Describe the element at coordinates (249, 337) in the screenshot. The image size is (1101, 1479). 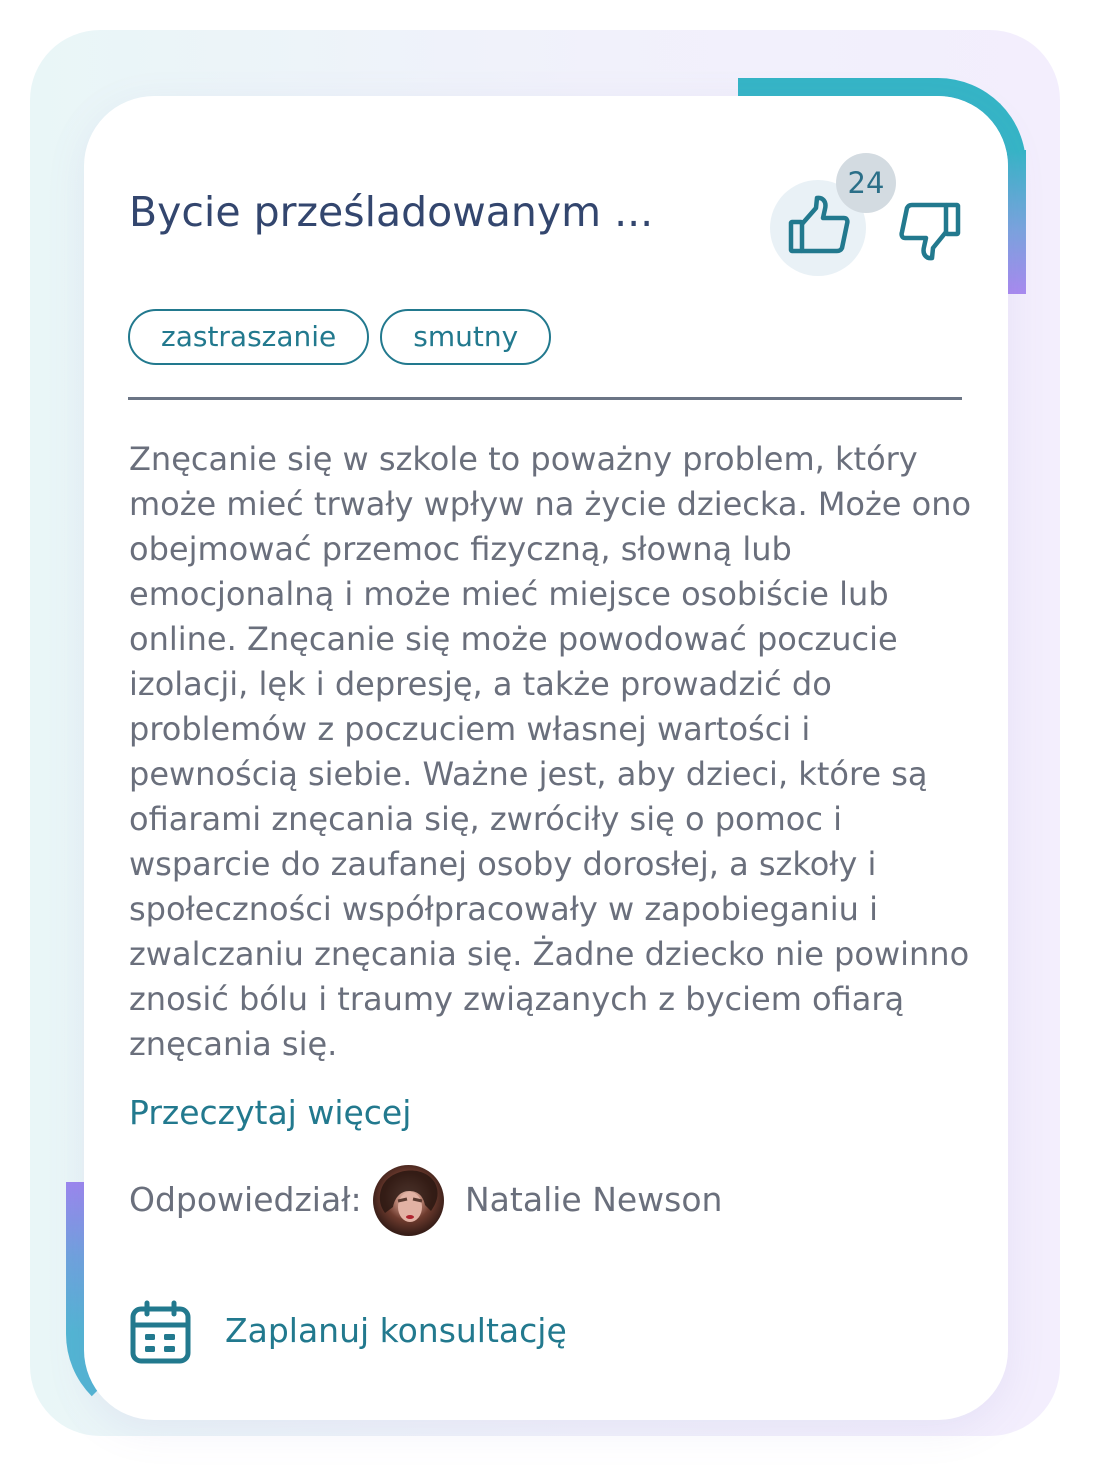
I see `tag-zastraszanie: zastraszanie` at that location.